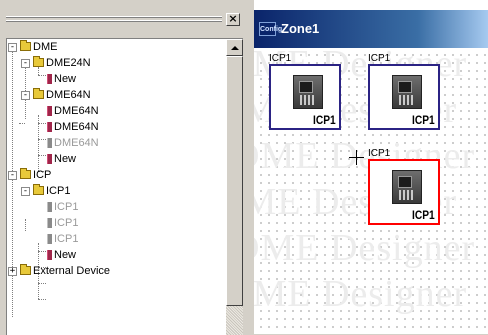 Image resolution: width=488 pixels, height=335 pixels. What do you see at coordinates (12, 271) in the screenshot?
I see `expand-icon: +` at bounding box center [12, 271].